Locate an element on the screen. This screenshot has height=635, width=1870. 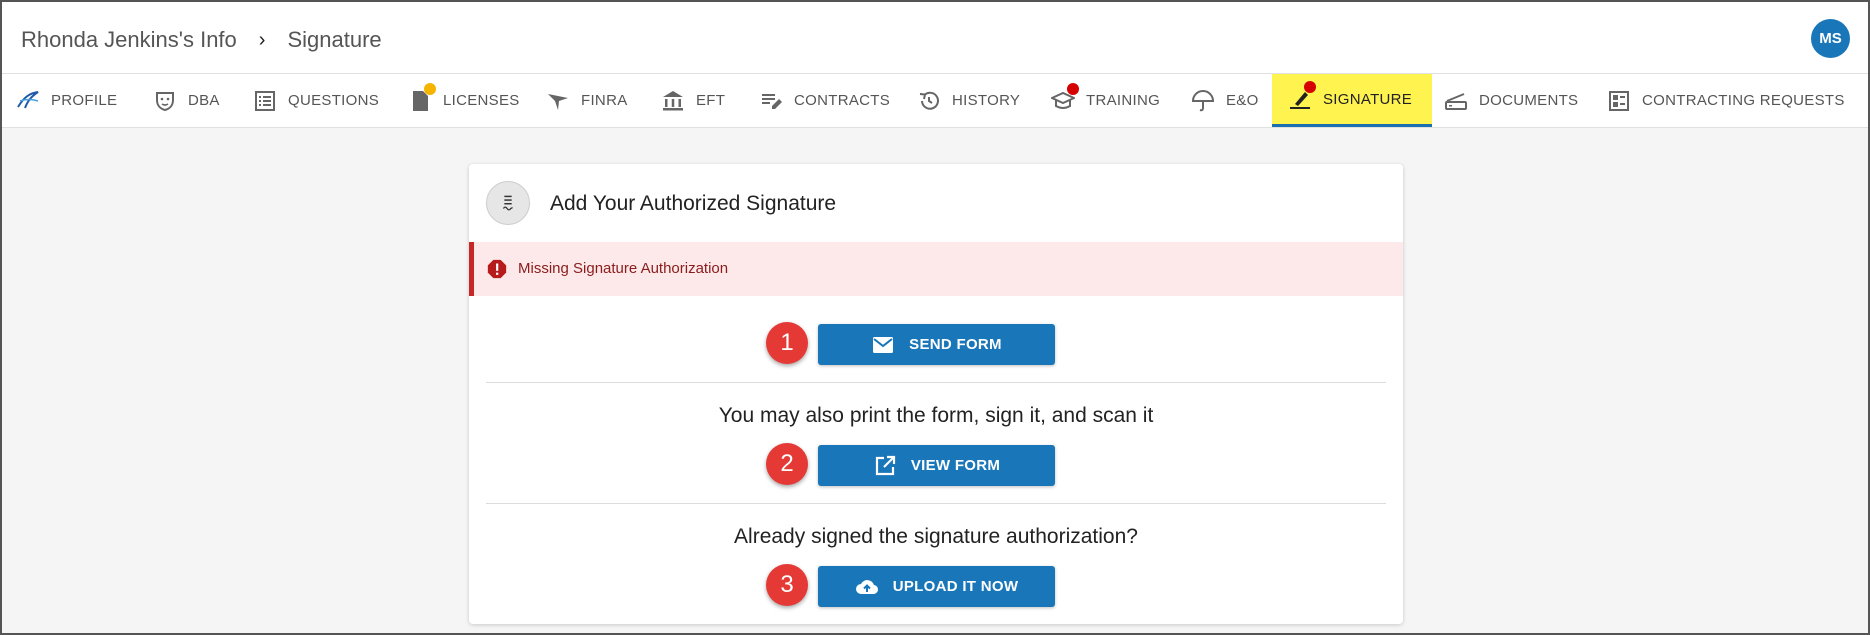
tab-dba: DBA is located at coordinates (186, 100).